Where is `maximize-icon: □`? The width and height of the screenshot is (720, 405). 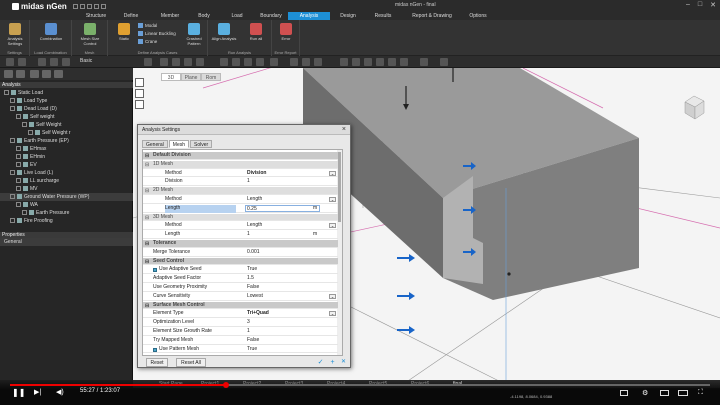 maximize-icon: □ is located at coordinates (700, 5).